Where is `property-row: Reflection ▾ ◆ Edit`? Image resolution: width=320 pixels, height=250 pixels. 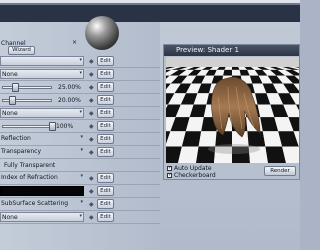
property-row: Reflection ▾ ◆ Edit is located at coordinates (80, 139).